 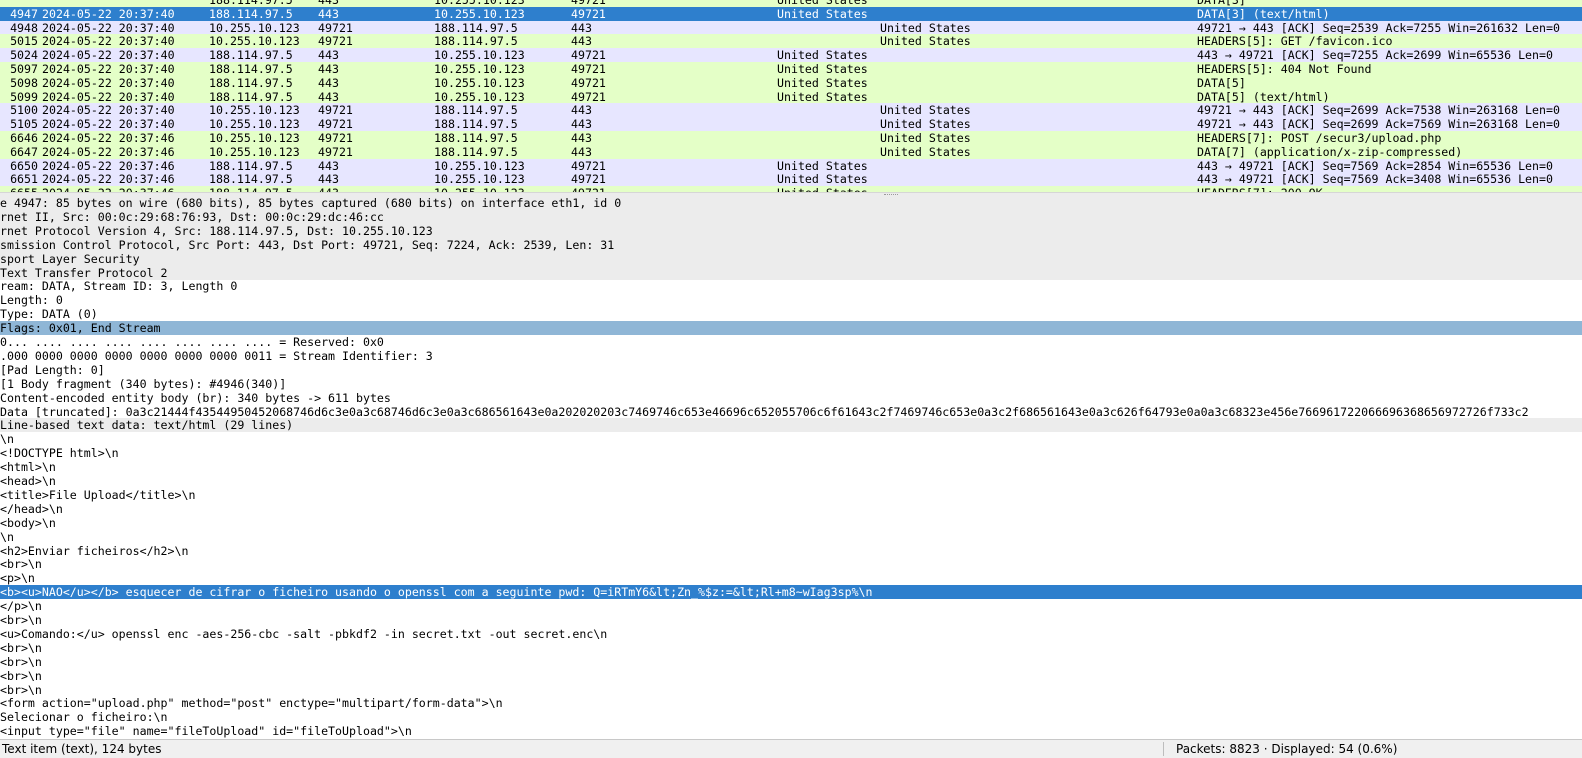 What do you see at coordinates (791, 606) in the screenshot?
I see `detail-tree-item: </p>\n` at bounding box center [791, 606].